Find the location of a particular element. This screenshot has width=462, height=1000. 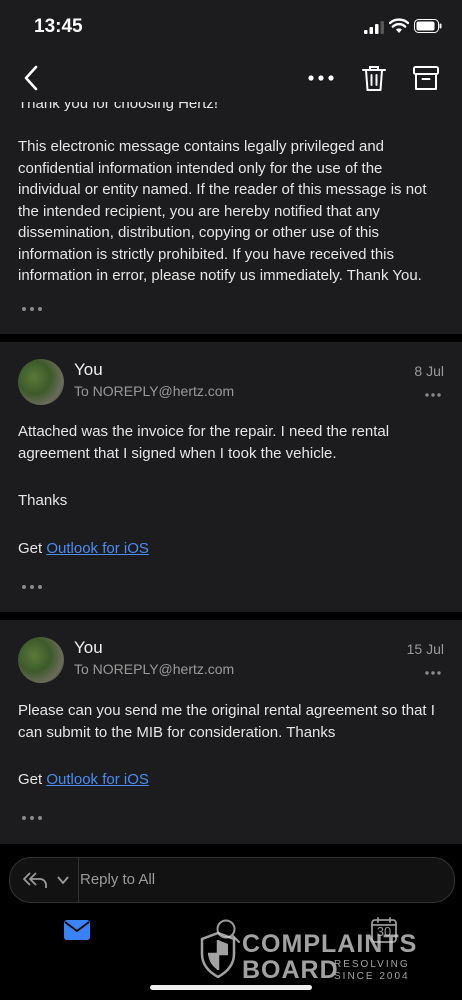

complaintsboard-watermark: COMPLAINTS BOARD RESOLVING SINCE 2004 is located at coordinates (310, 957).